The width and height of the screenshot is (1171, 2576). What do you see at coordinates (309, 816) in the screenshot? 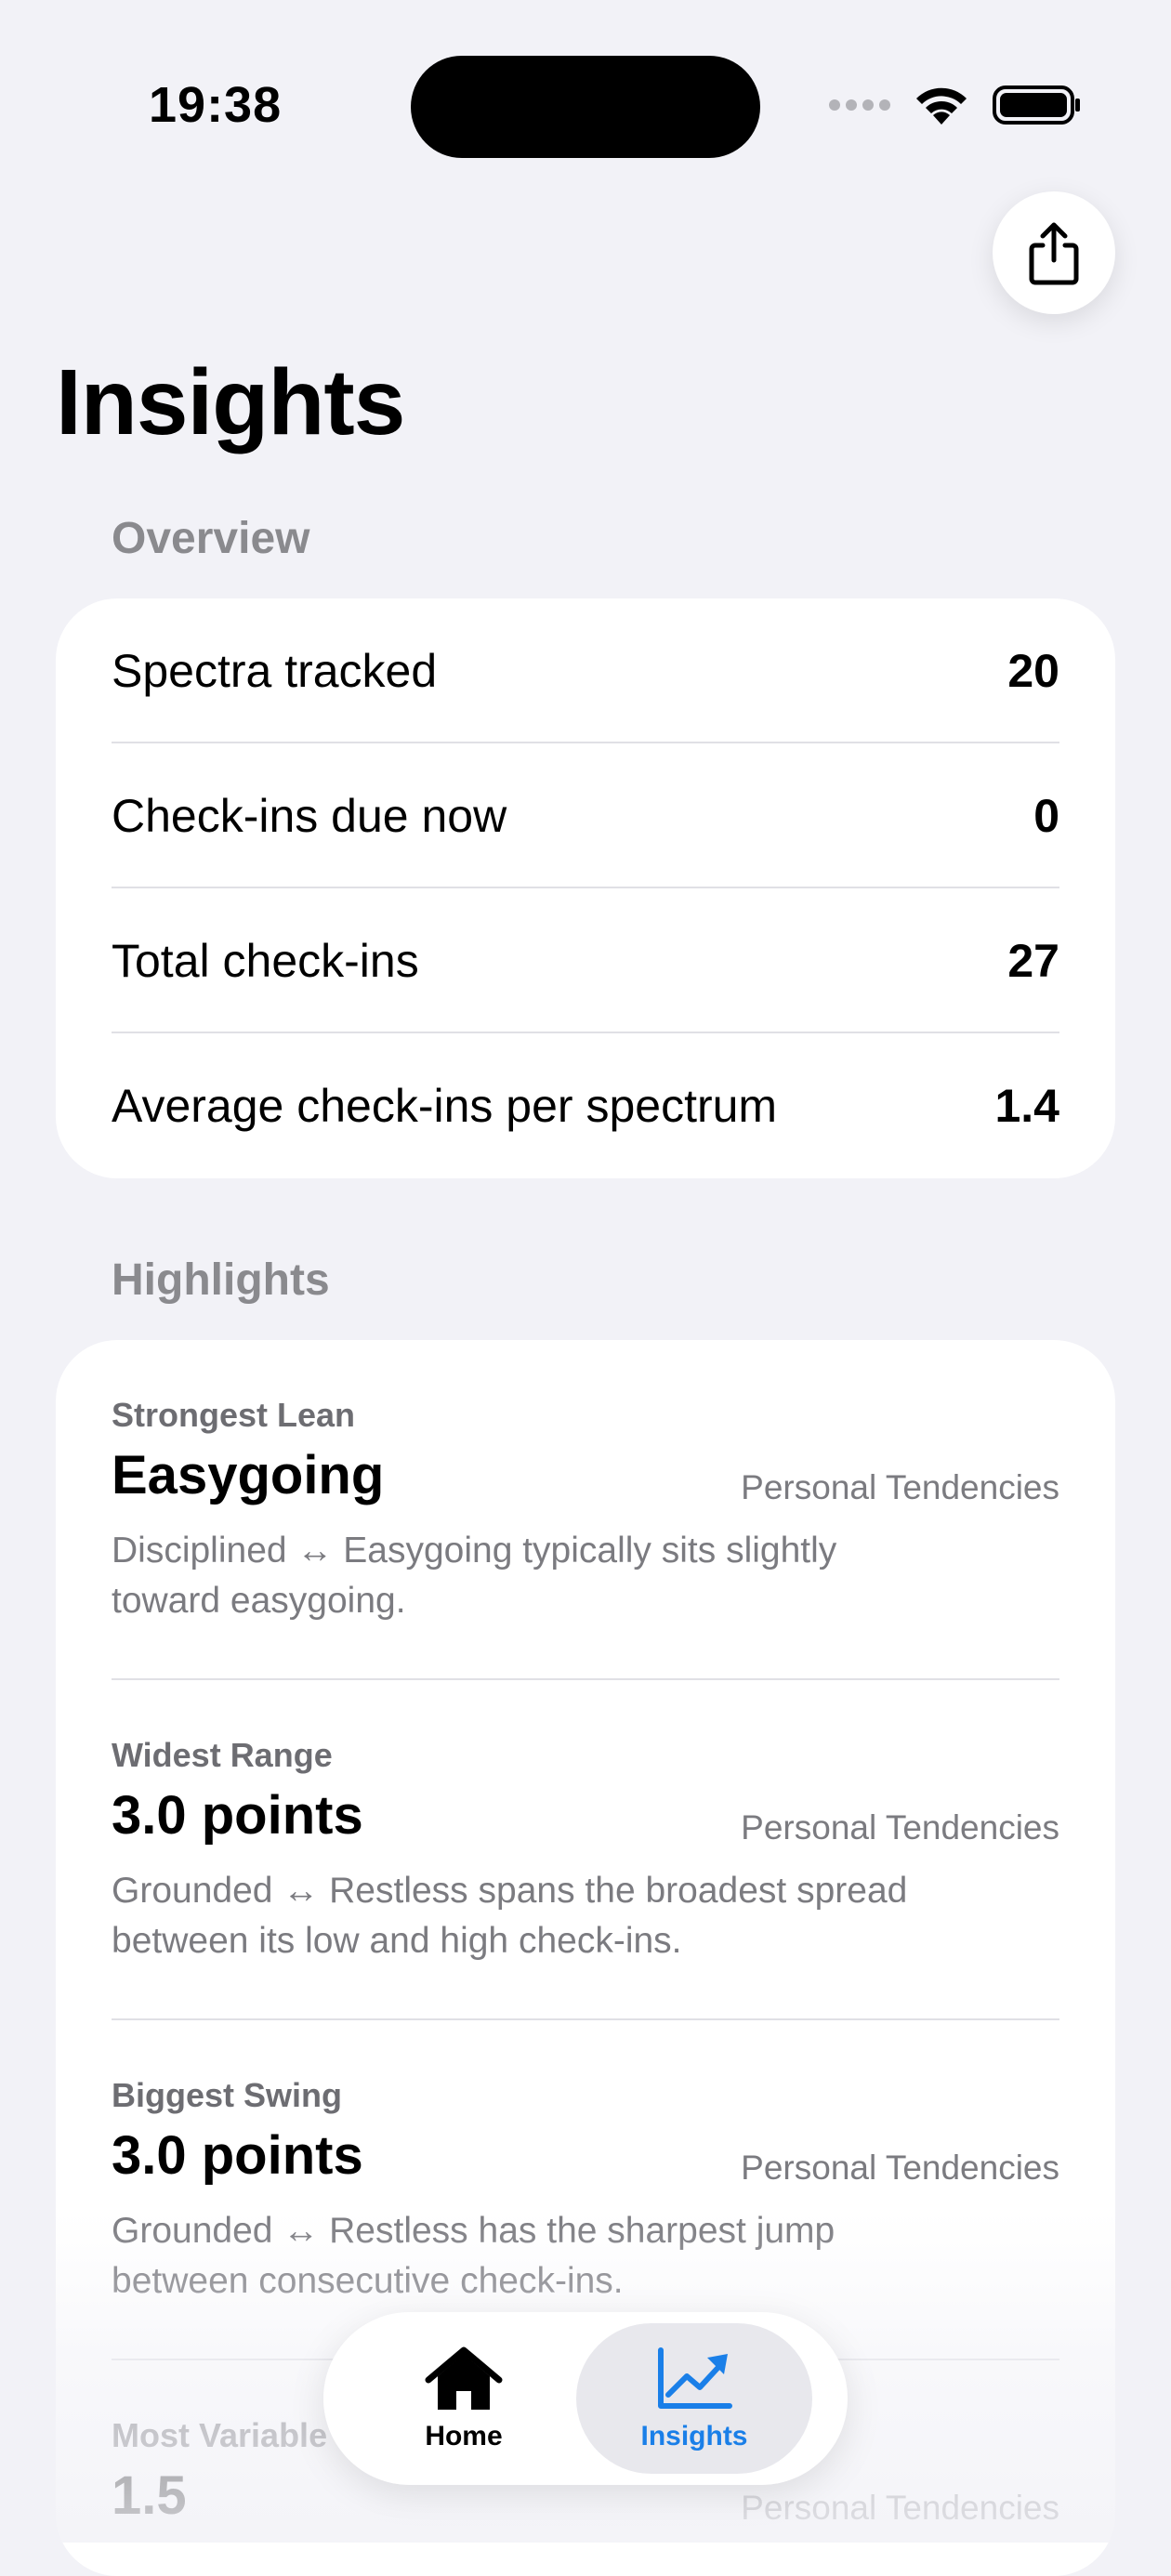
I see `overview-label: Check-ins due now` at bounding box center [309, 816].